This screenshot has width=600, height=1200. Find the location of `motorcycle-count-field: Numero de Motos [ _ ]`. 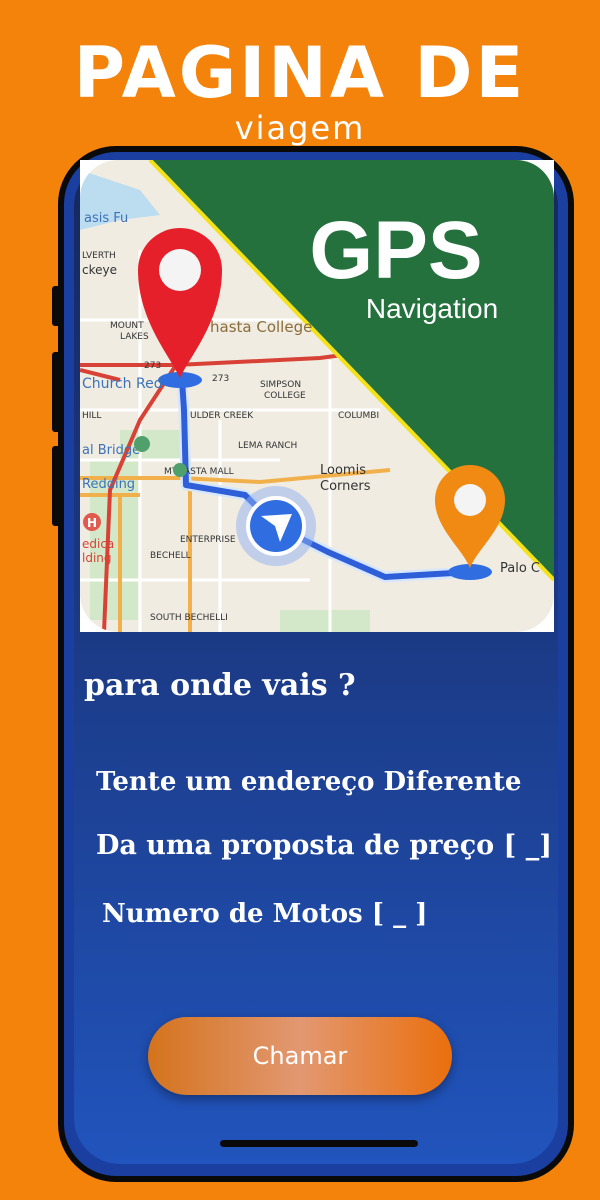

motorcycle-count-field: Numero de Motos [ _ ] is located at coordinates (264, 914).